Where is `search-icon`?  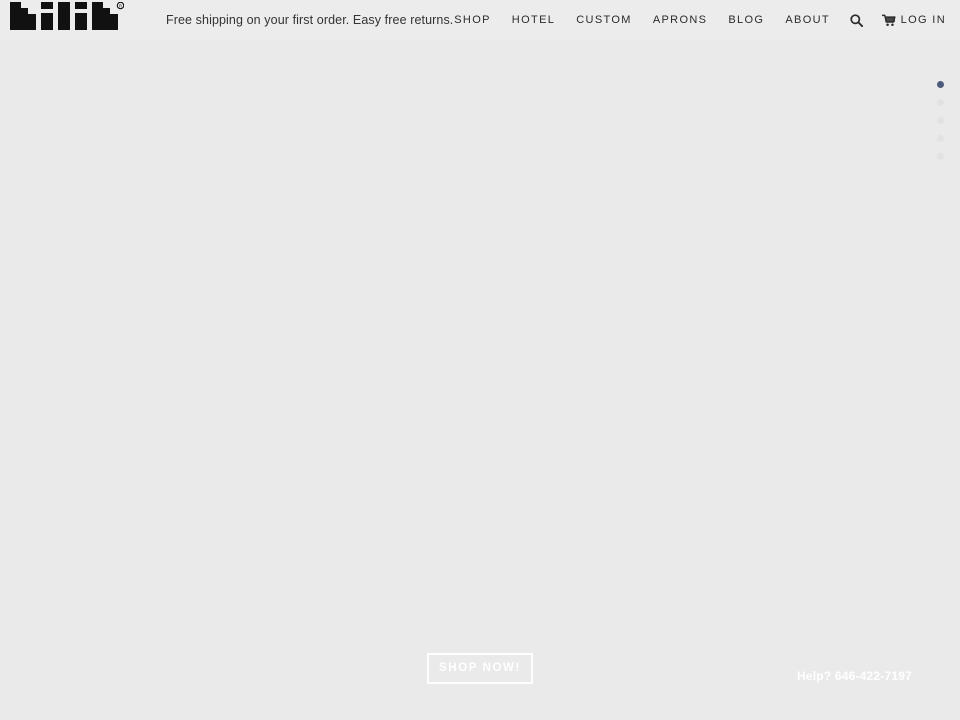
search-icon is located at coordinates (856, 20).